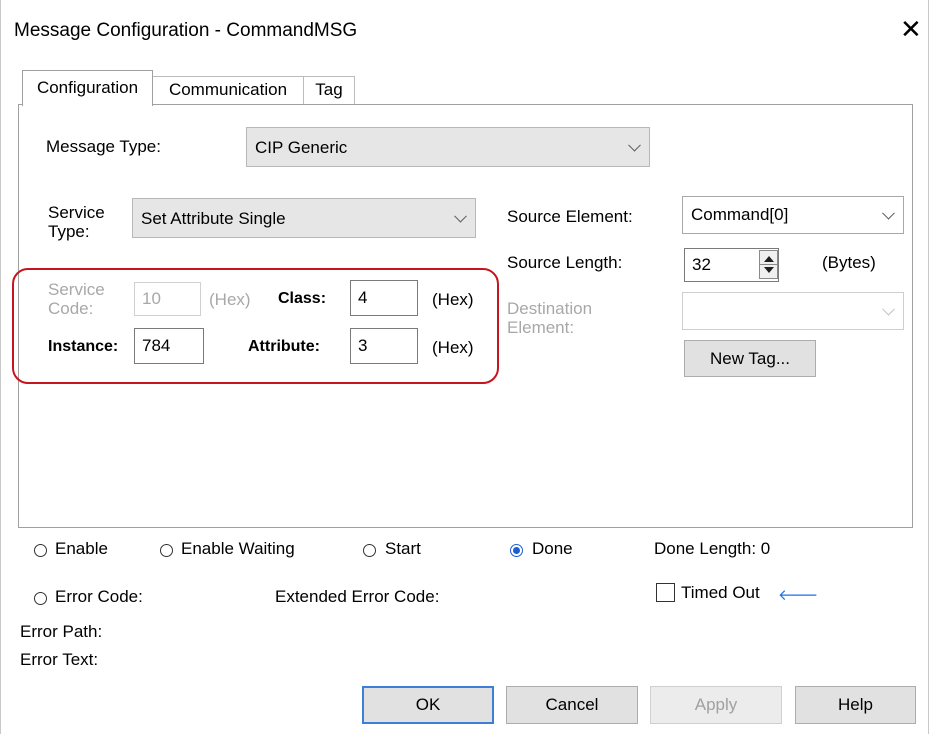  Describe the element at coordinates (40, 550) in the screenshot. I see `enable-radio` at that location.